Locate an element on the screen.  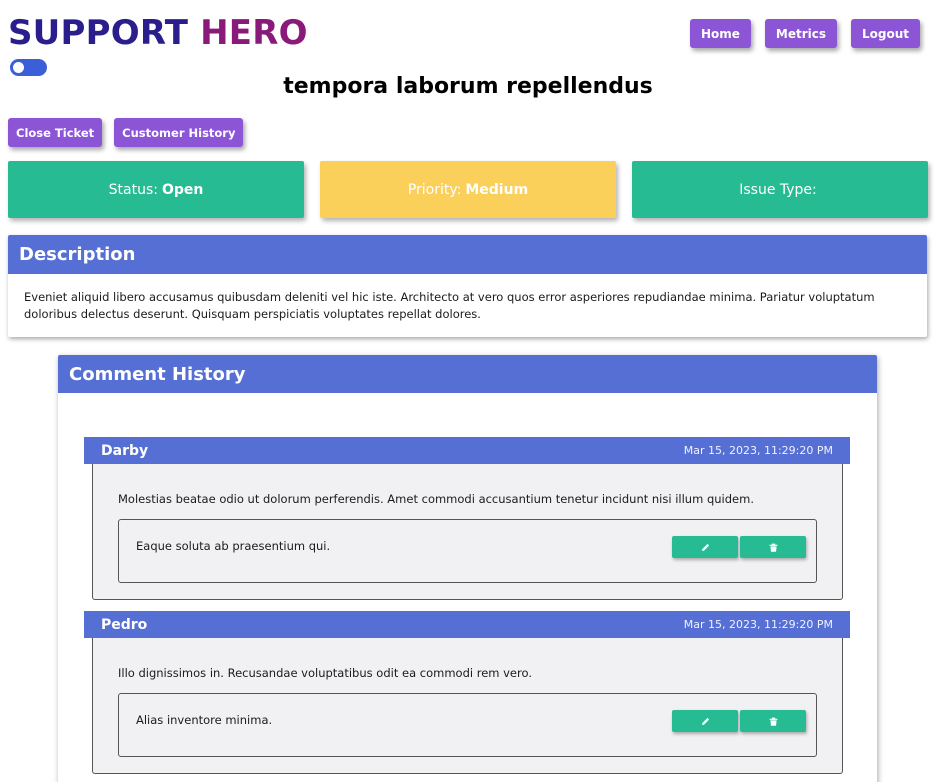
reply-text: Eaque soluta ab praesentium qui. is located at coordinates (233, 546).